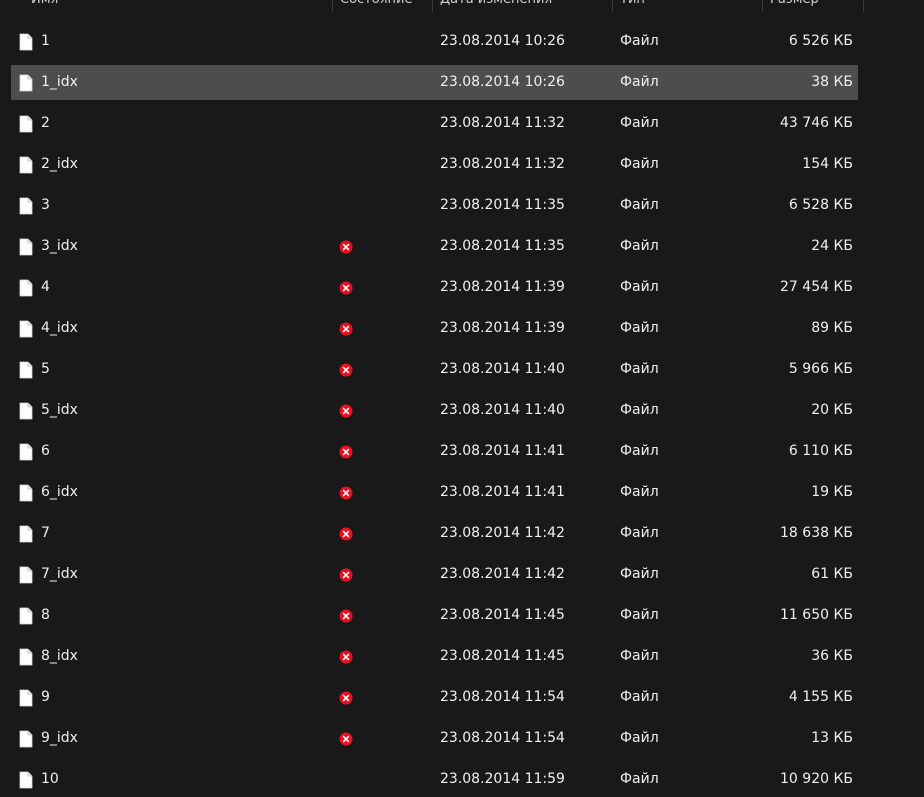 The width and height of the screenshot is (924, 797). What do you see at coordinates (434, 533) in the screenshot?
I see `file-row: 7 23.08.2014 11:42 Файл 18 638 КБ` at bounding box center [434, 533].